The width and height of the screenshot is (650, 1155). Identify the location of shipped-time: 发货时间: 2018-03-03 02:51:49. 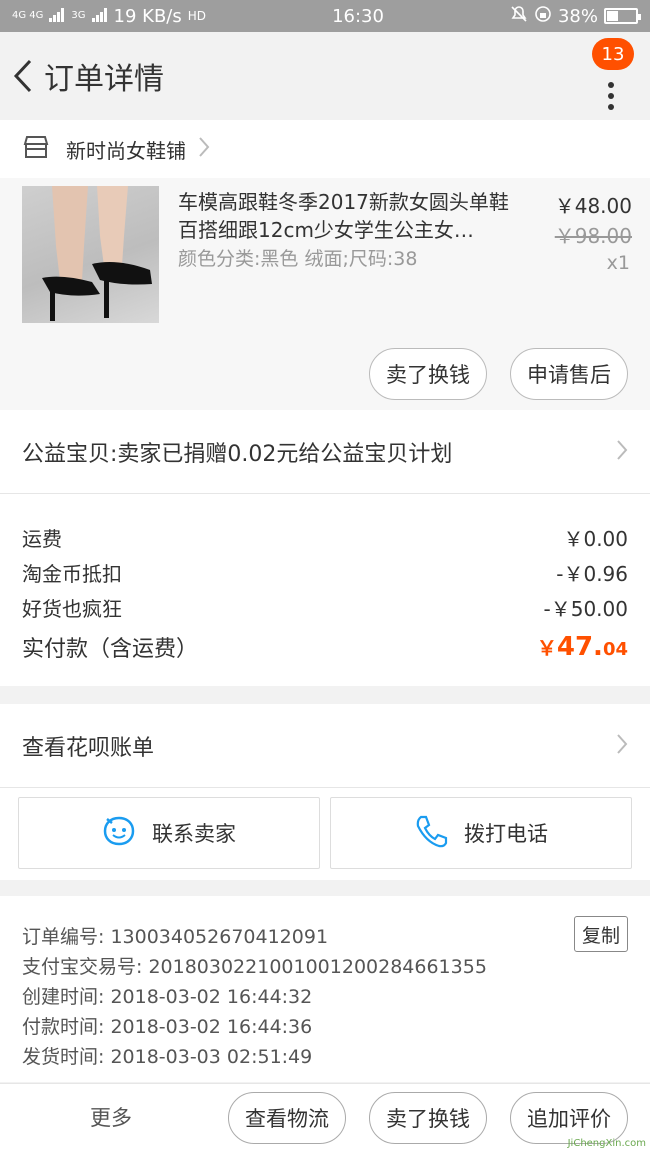
(167, 1057).